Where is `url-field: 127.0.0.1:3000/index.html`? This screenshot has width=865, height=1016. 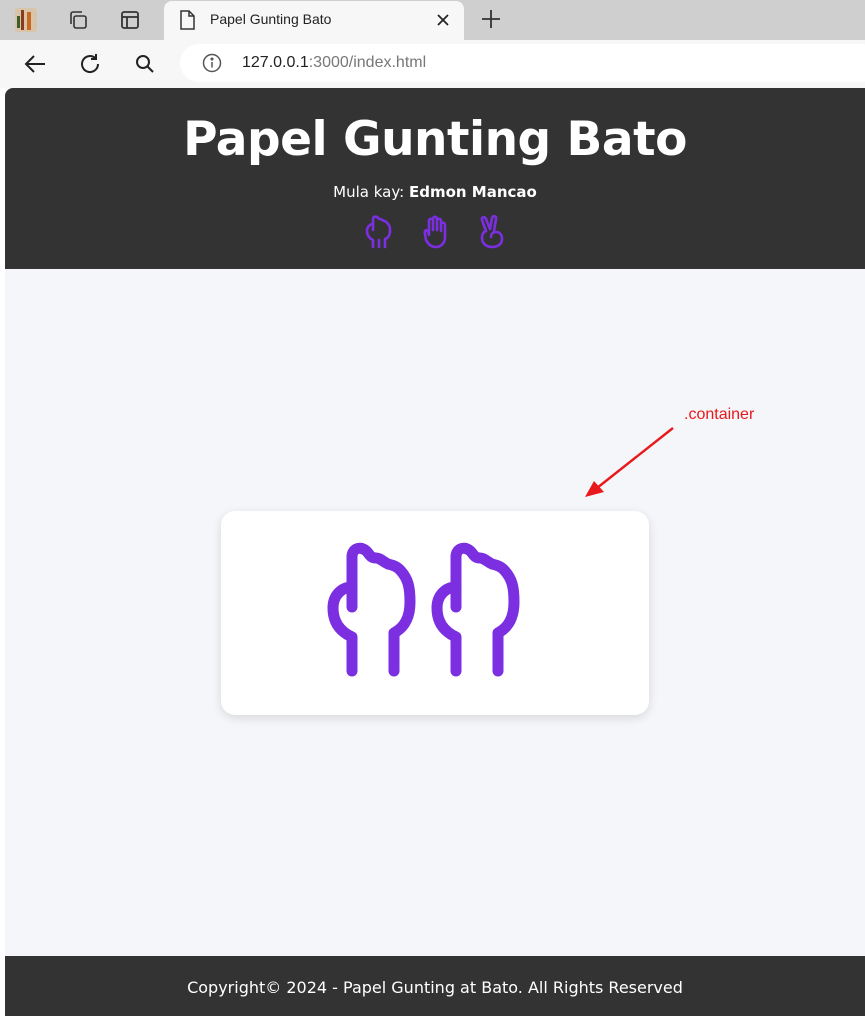 url-field: 127.0.0.1:3000/index.html is located at coordinates (522, 63).